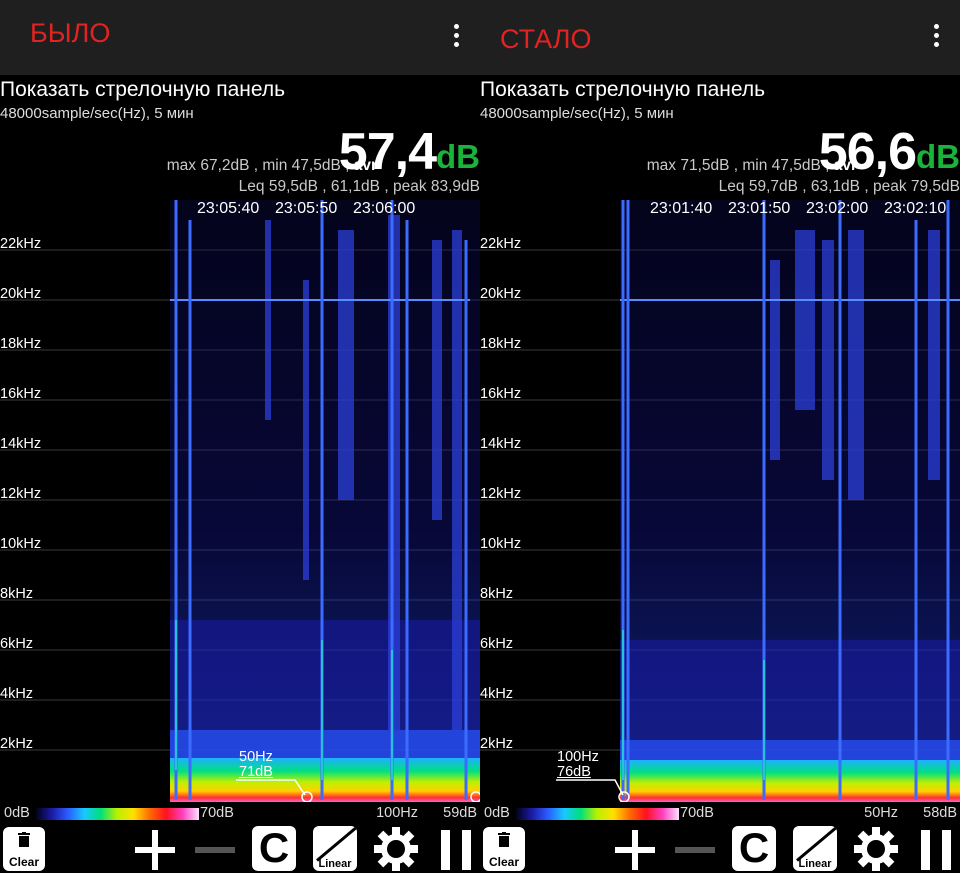 This screenshot has height=873, width=960. I want to click on cursor-db: 59dB, so click(460, 813).